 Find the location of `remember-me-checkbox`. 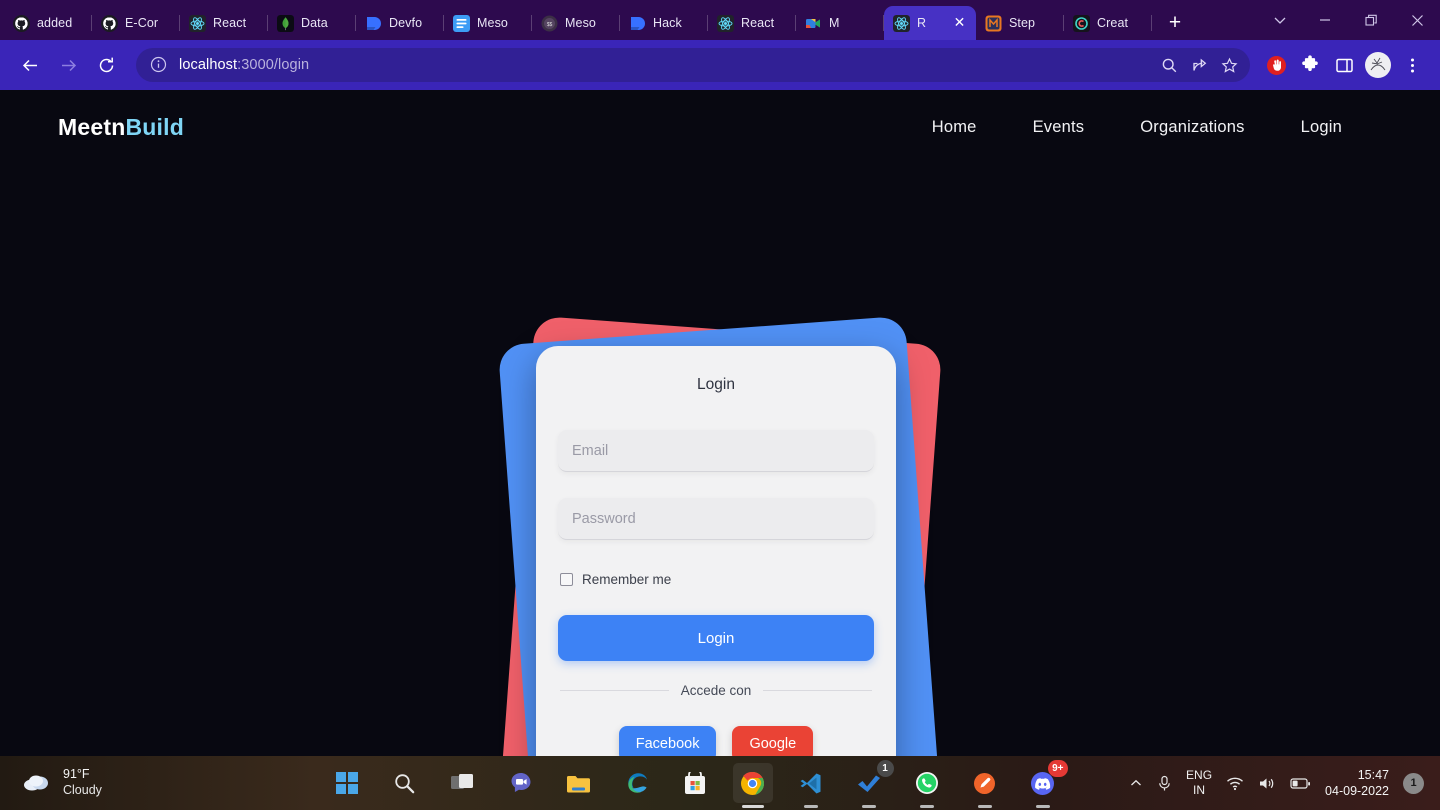

remember-me-checkbox is located at coordinates (566, 579).